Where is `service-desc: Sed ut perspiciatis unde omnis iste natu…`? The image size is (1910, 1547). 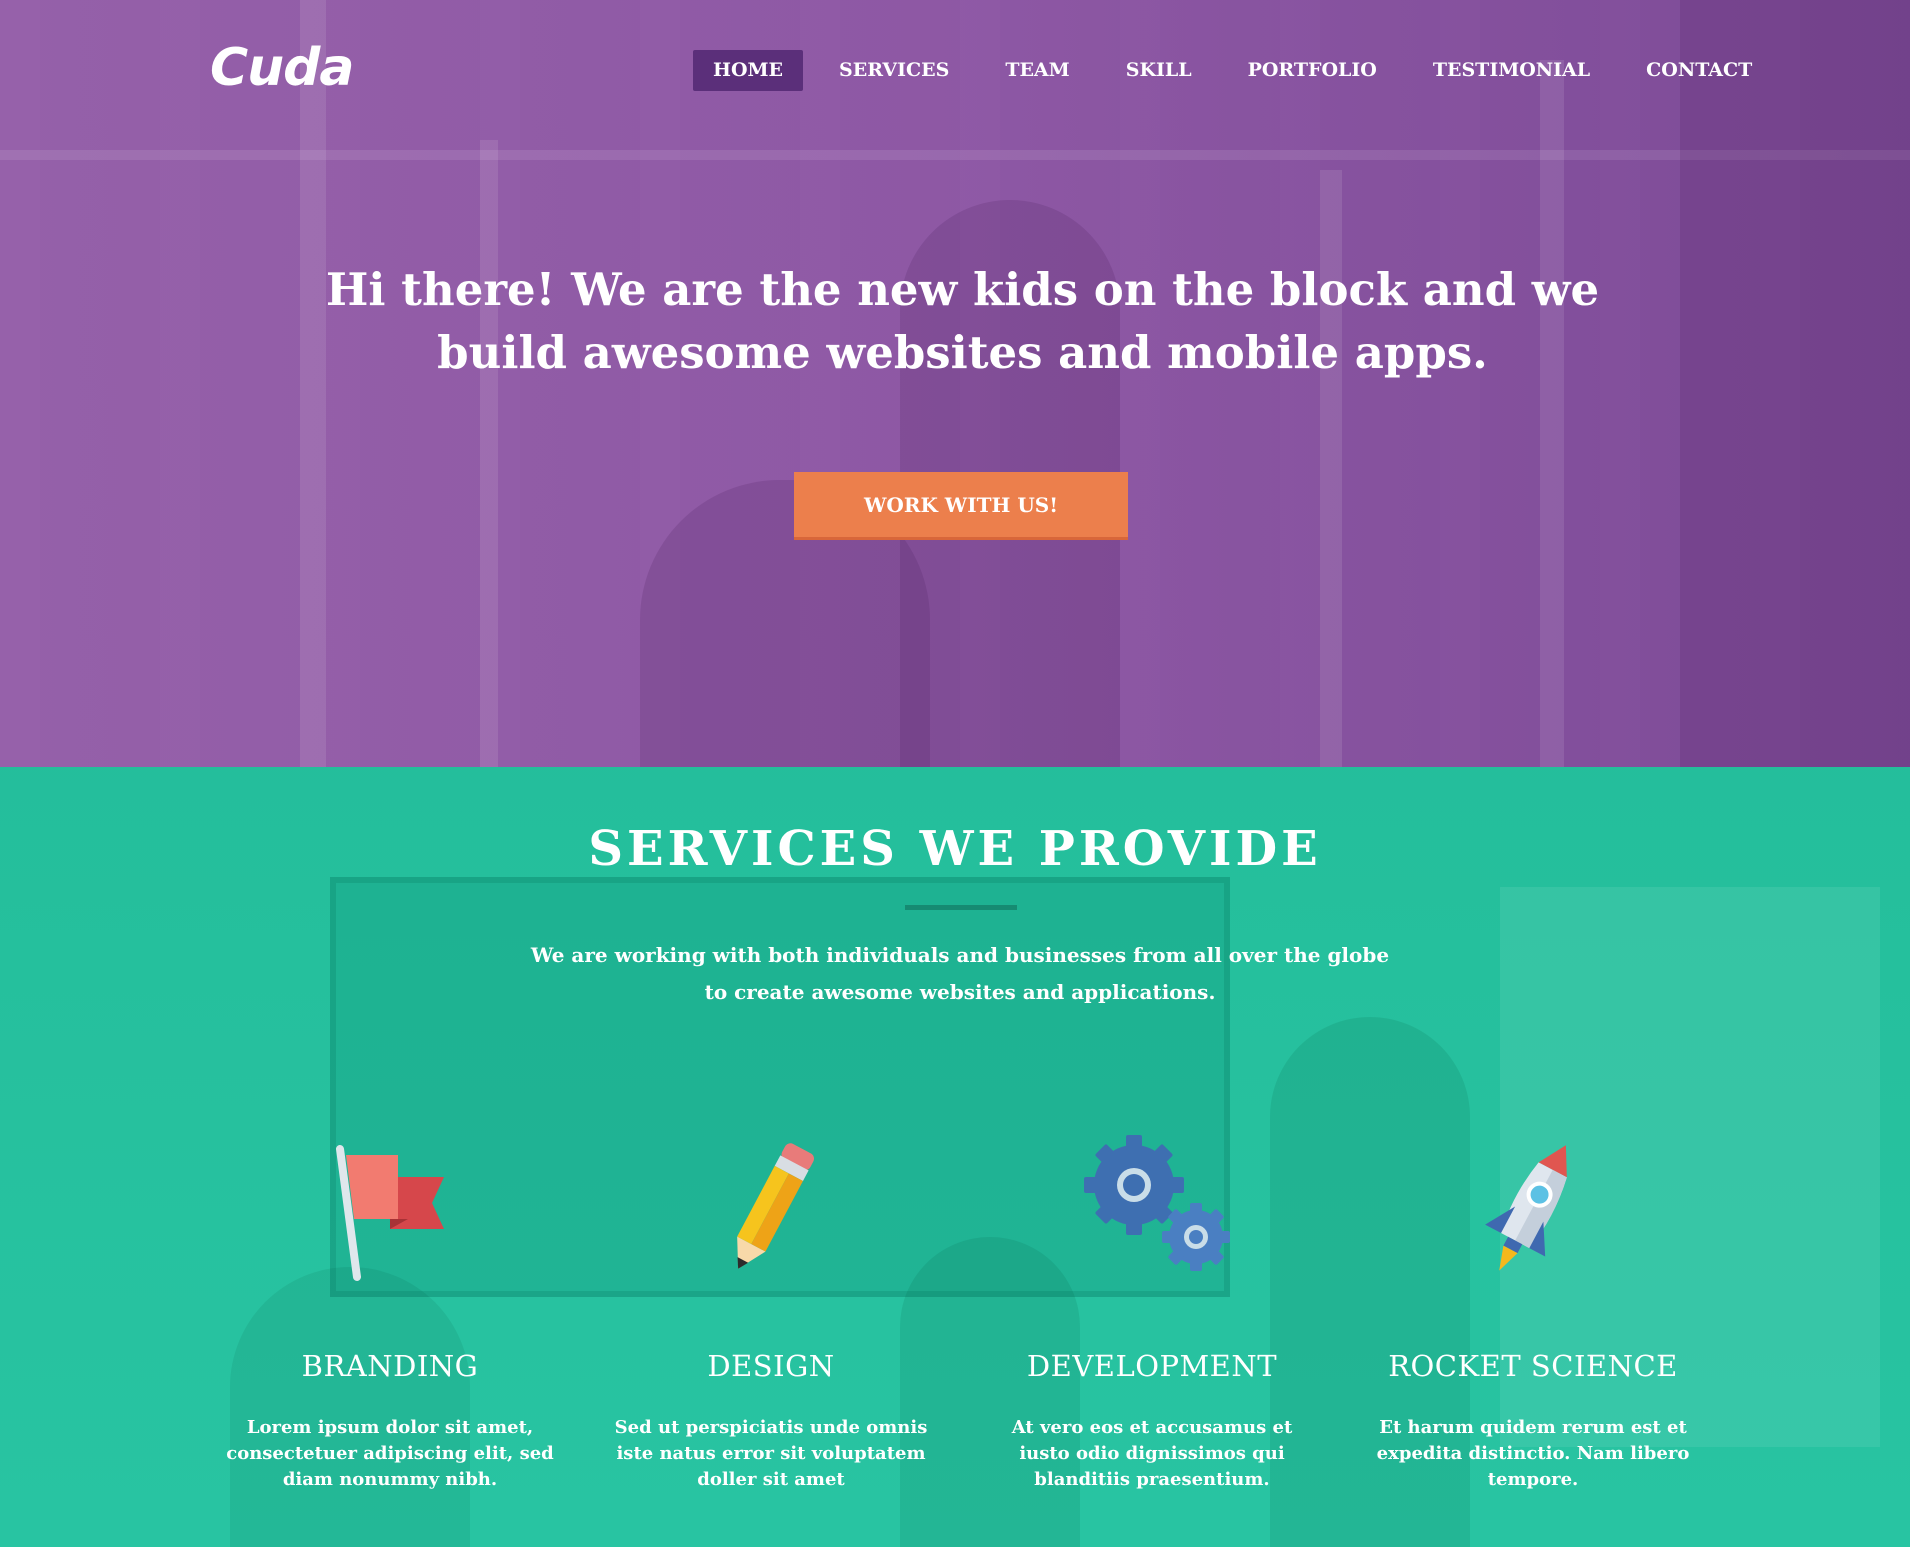
service-desc: Sed ut perspiciatis unde omnis iste natu… is located at coordinates (771, 1453).